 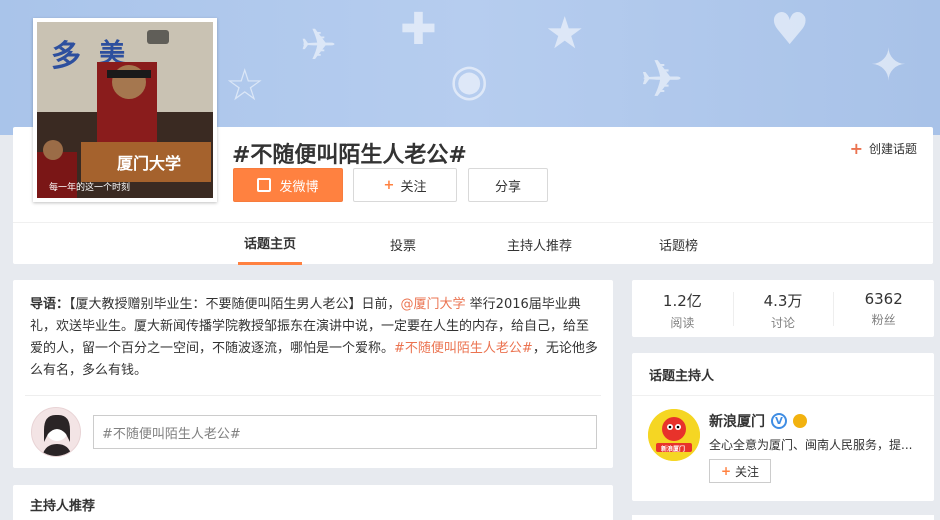 I want to click on puzzle-icon: ✚, so click(x=418, y=29).